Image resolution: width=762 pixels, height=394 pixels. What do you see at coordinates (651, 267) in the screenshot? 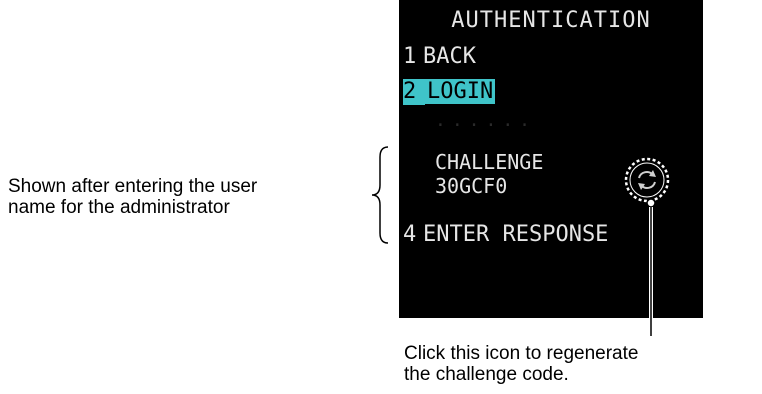
I see `callout-line` at bounding box center [651, 267].